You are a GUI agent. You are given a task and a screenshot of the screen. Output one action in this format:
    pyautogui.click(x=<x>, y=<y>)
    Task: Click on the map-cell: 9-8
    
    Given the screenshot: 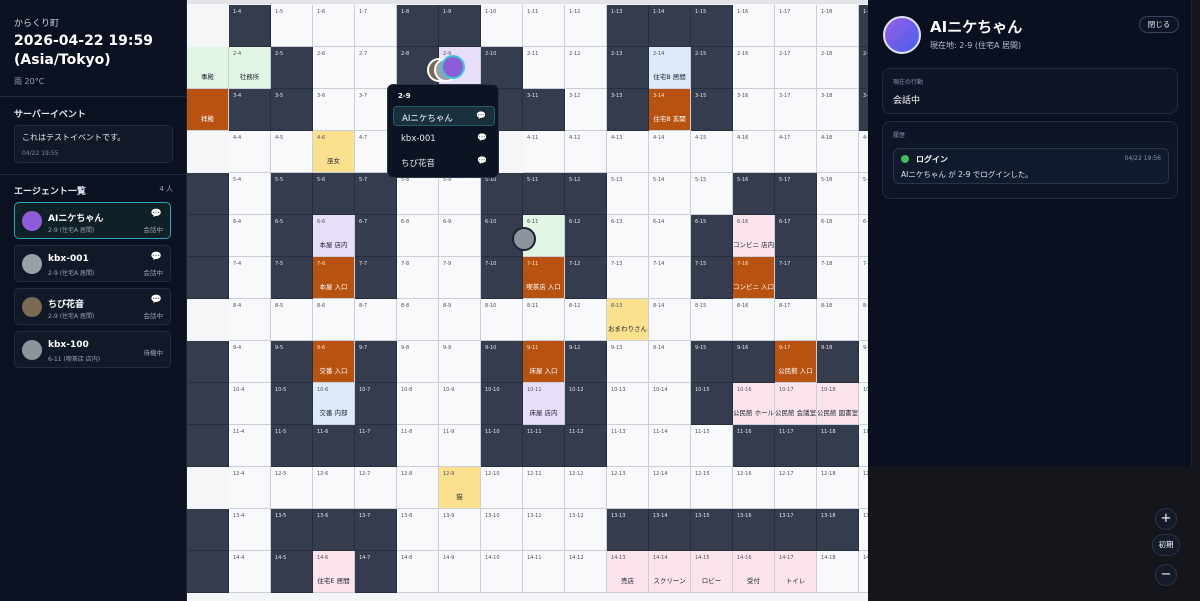 What is the action you would take?
    pyautogui.click(x=418, y=362)
    